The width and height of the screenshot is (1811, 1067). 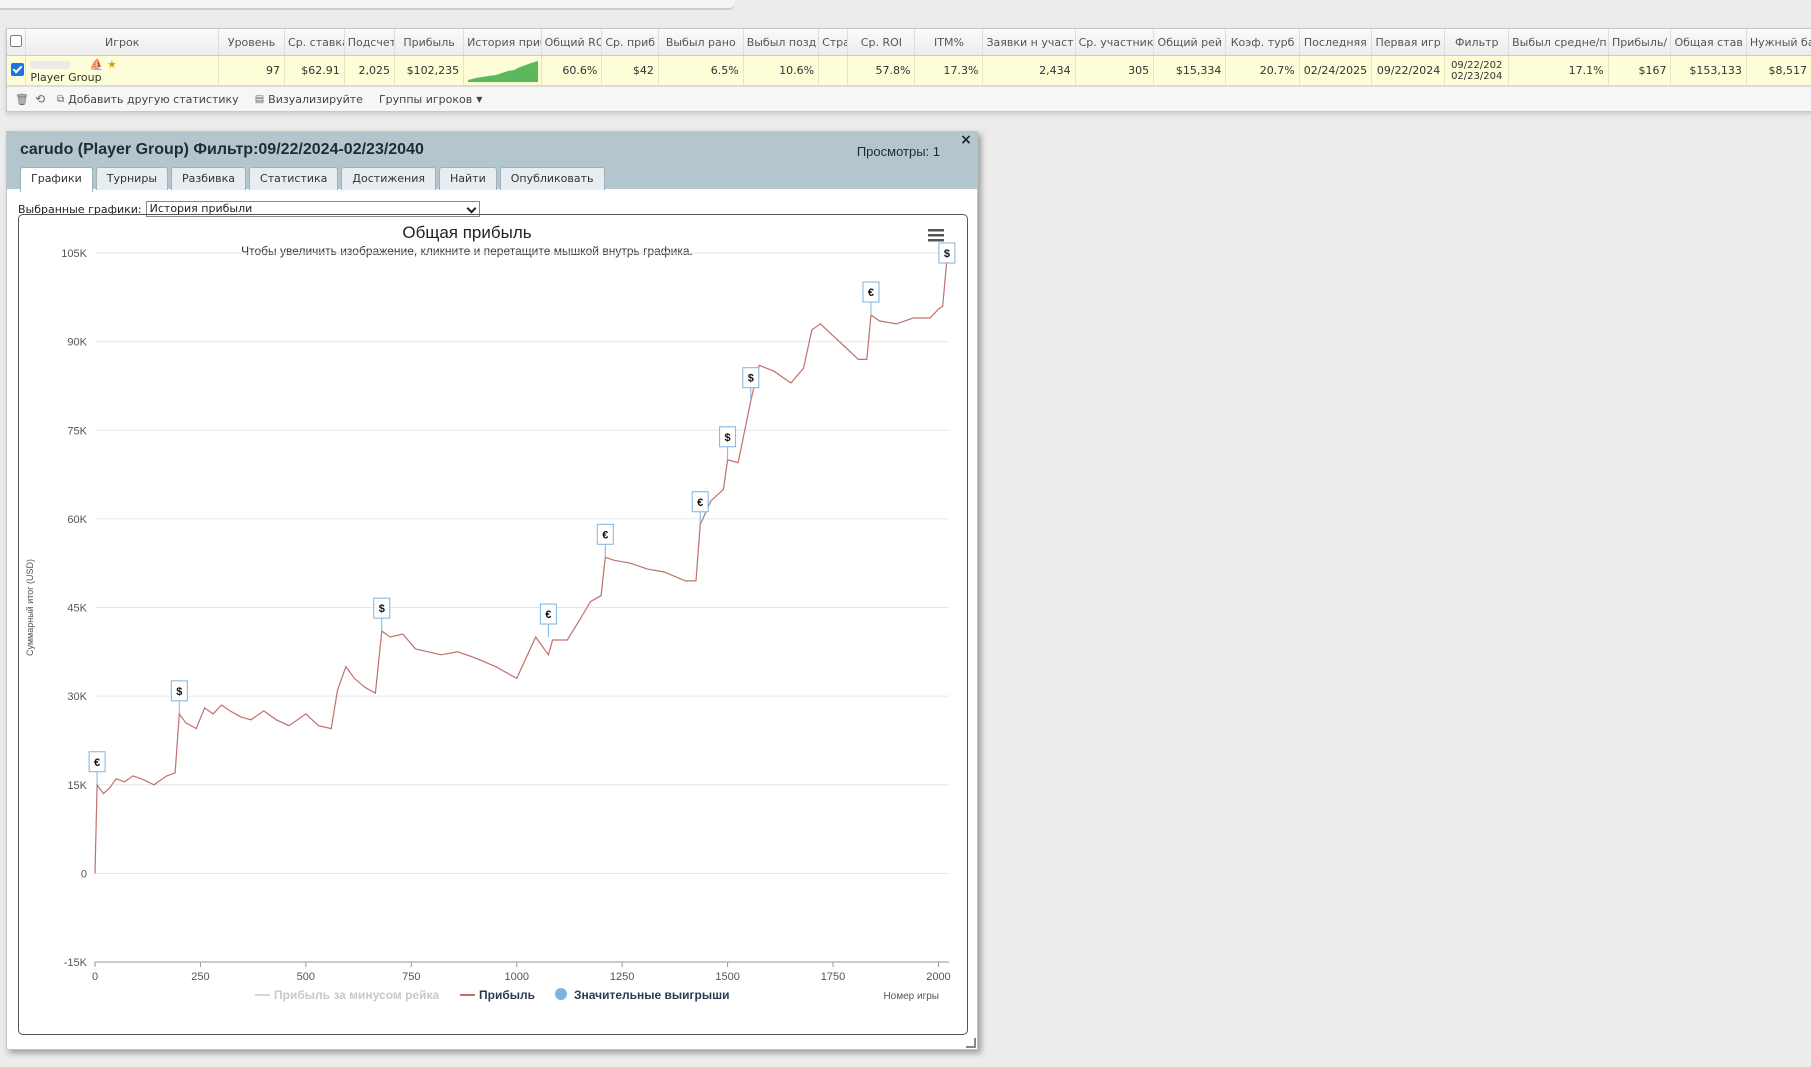 What do you see at coordinates (966, 140) in the screenshot?
I see `close-icon: ×` at bounding box center [966, 140].